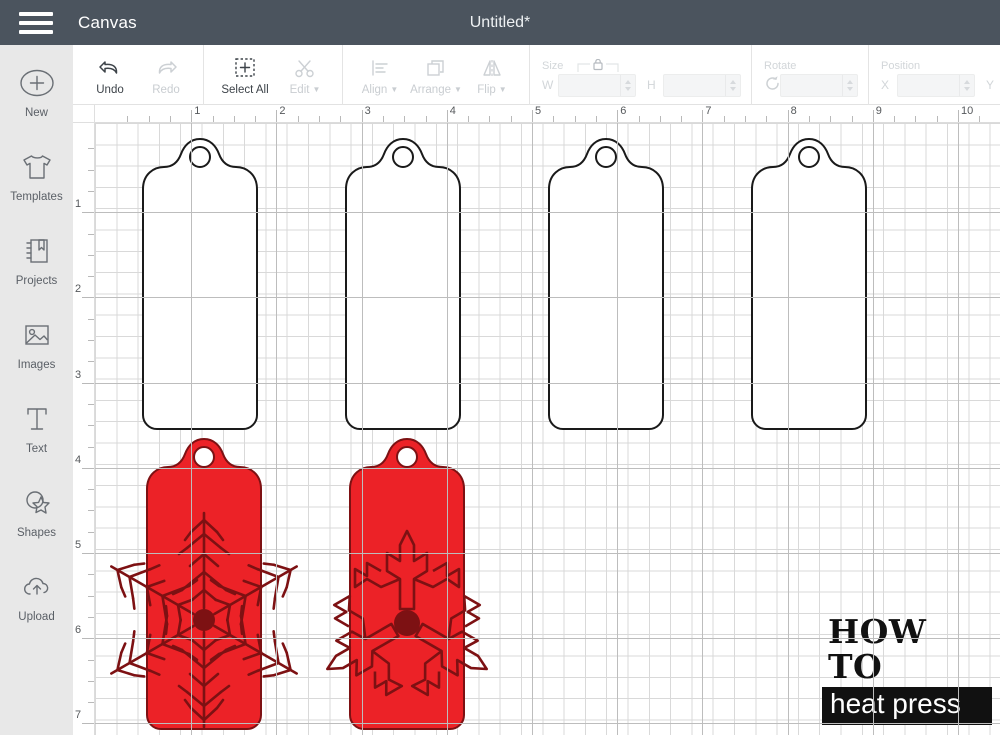  Describe the element at coordinates (793, 111) in the screenshot. I see `ruler-label-h: 8` at that location.